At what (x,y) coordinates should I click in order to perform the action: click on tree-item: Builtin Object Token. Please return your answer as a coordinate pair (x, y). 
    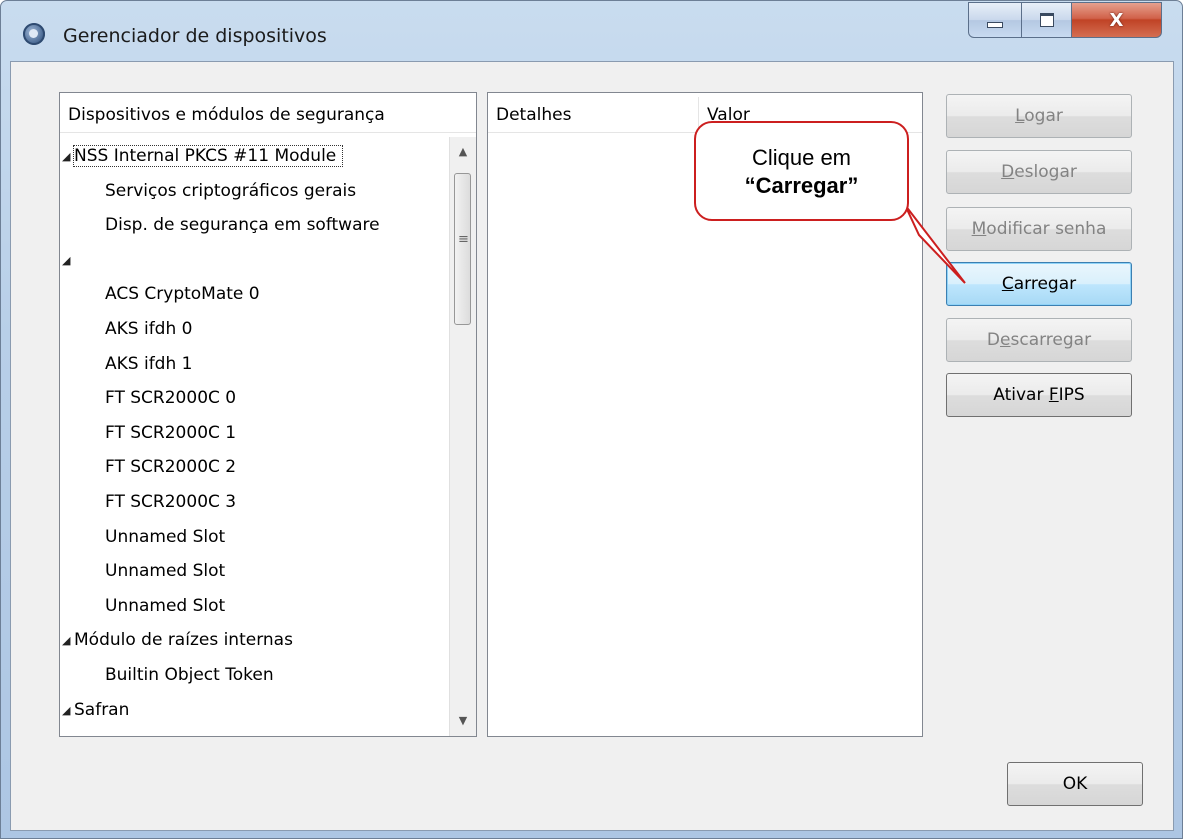
    Looking at the image, I should click on (252, 675).